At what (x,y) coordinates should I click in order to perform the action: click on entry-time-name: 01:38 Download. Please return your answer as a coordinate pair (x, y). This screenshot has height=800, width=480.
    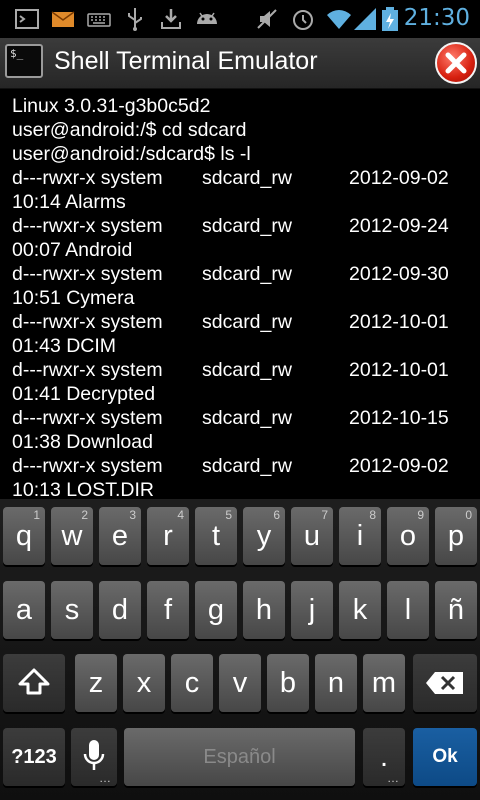
    Looking at the image, I should click on (82, 442).